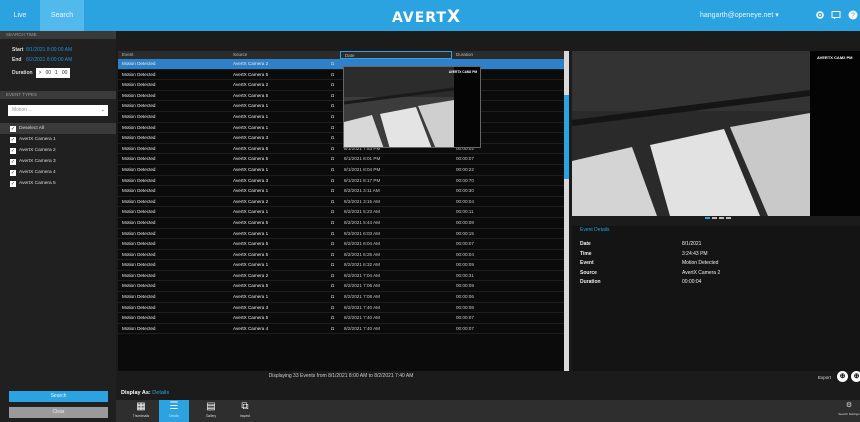 Image resolution: width=860 pixels, height=422 pixels. Describe the element at coordinates (465, 169) in the screenshot. I see `duration-cell: 00:00:22` at that location.